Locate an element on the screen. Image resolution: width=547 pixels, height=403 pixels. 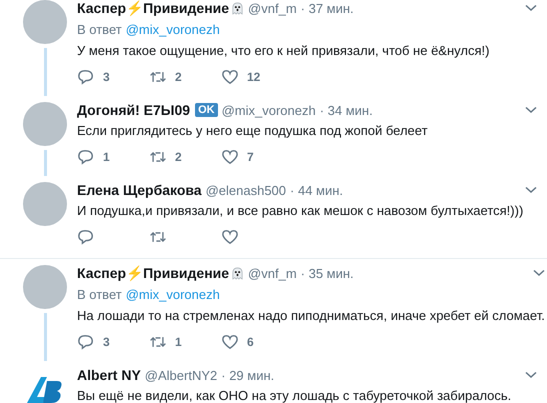
user-handle: @mix_voronezh is located at coordinates (269, 110).